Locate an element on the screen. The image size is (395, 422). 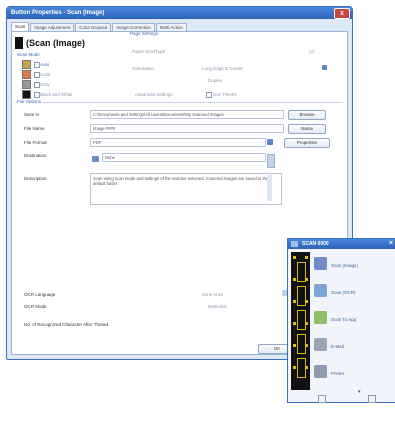
page-title: (Scan (Image) is located at coordinates (56, 43).